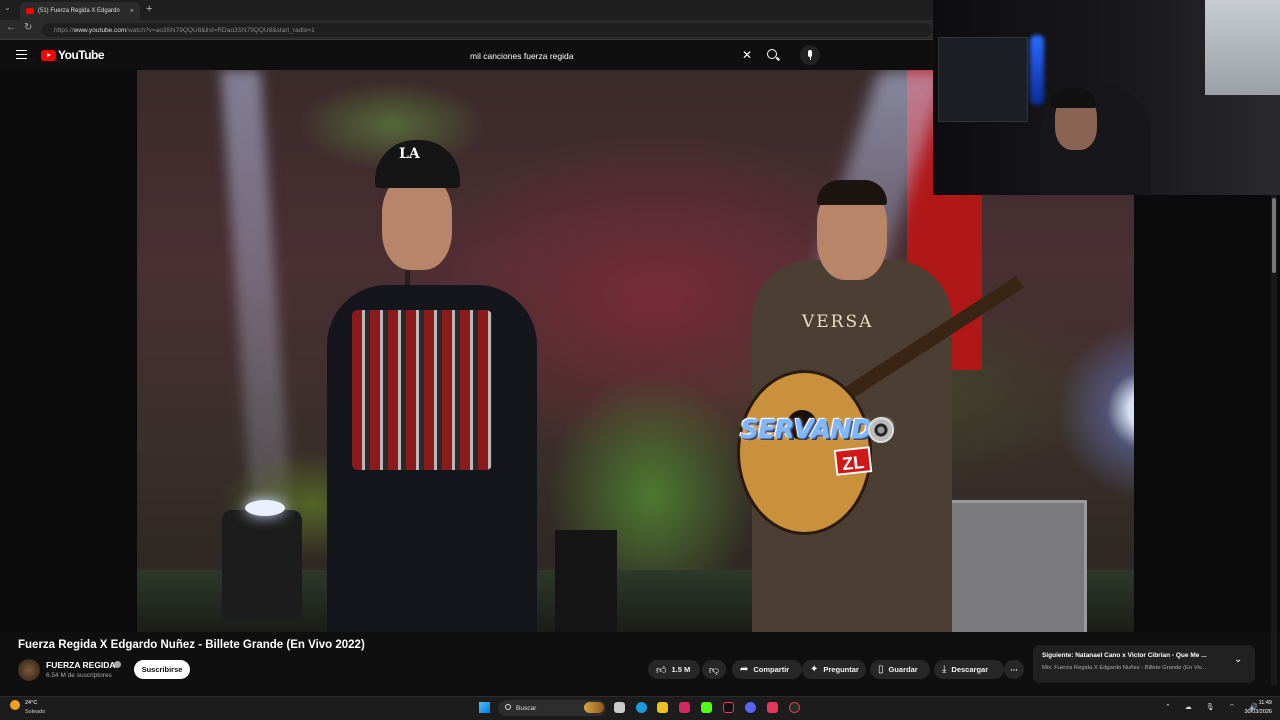 This screenshot has width=1280, height=720. I want to click on share-button: ➦ Compartir, so click(767, 669).